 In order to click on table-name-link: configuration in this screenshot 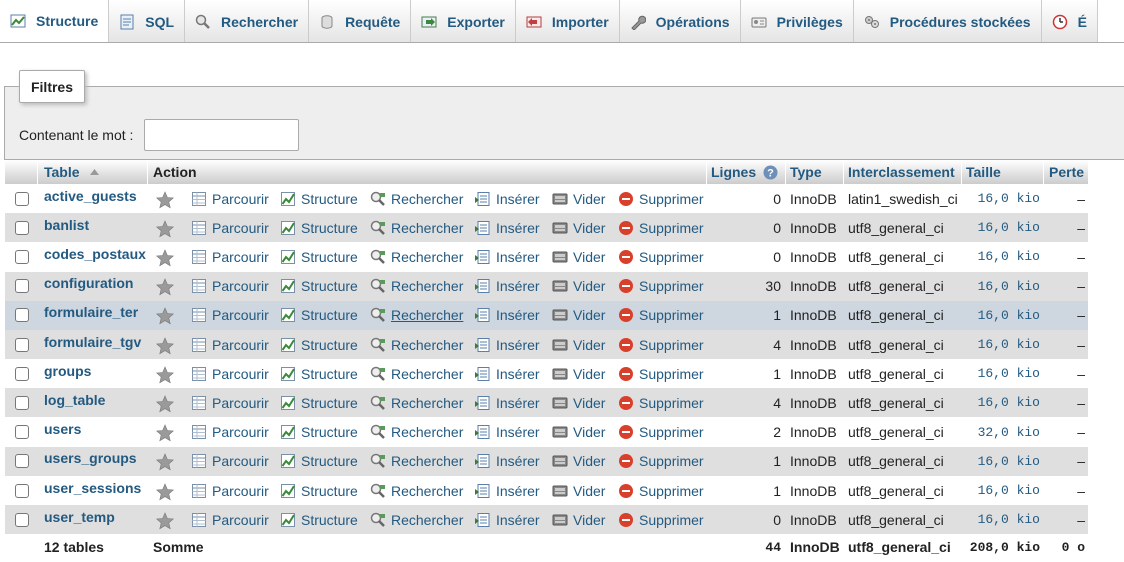, I will do `click(88, 283)`.